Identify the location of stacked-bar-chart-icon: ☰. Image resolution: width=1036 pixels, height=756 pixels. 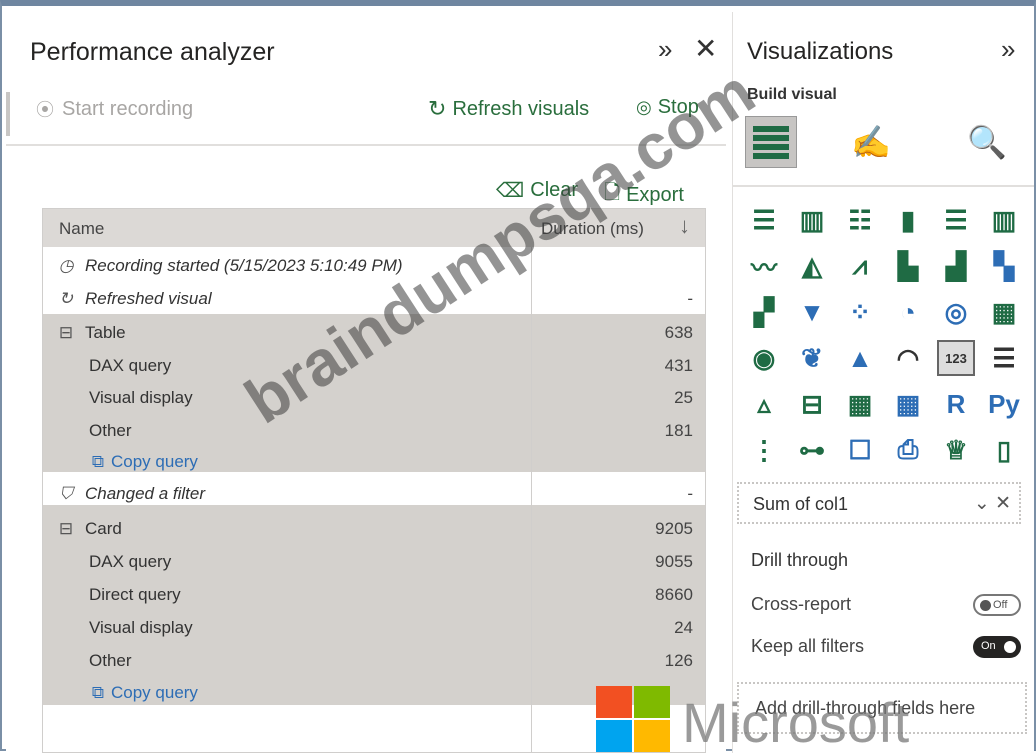
(764, 220).